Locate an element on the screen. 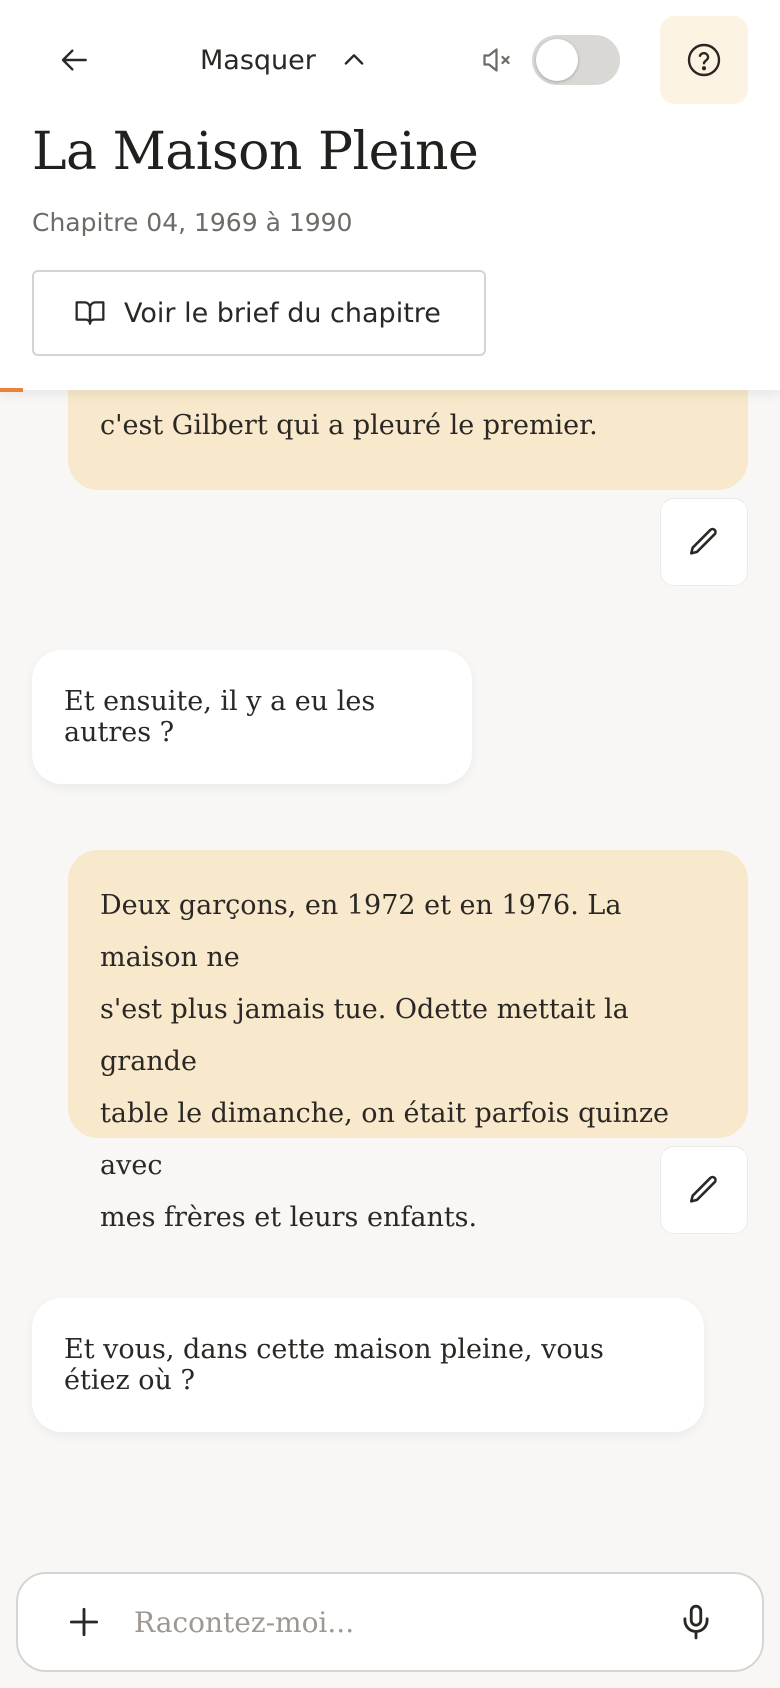 The image size is (780, 1688). microphone-icon is located at coordinates (696, 1622).